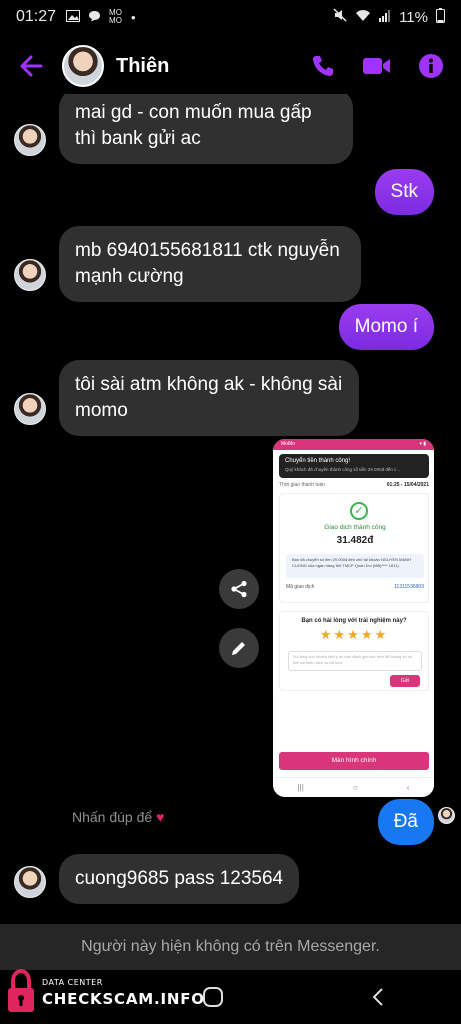 This screenshot has width=461, height=1024. I want to click on receipt-txn-value: 11311536903, so click(409, 587).